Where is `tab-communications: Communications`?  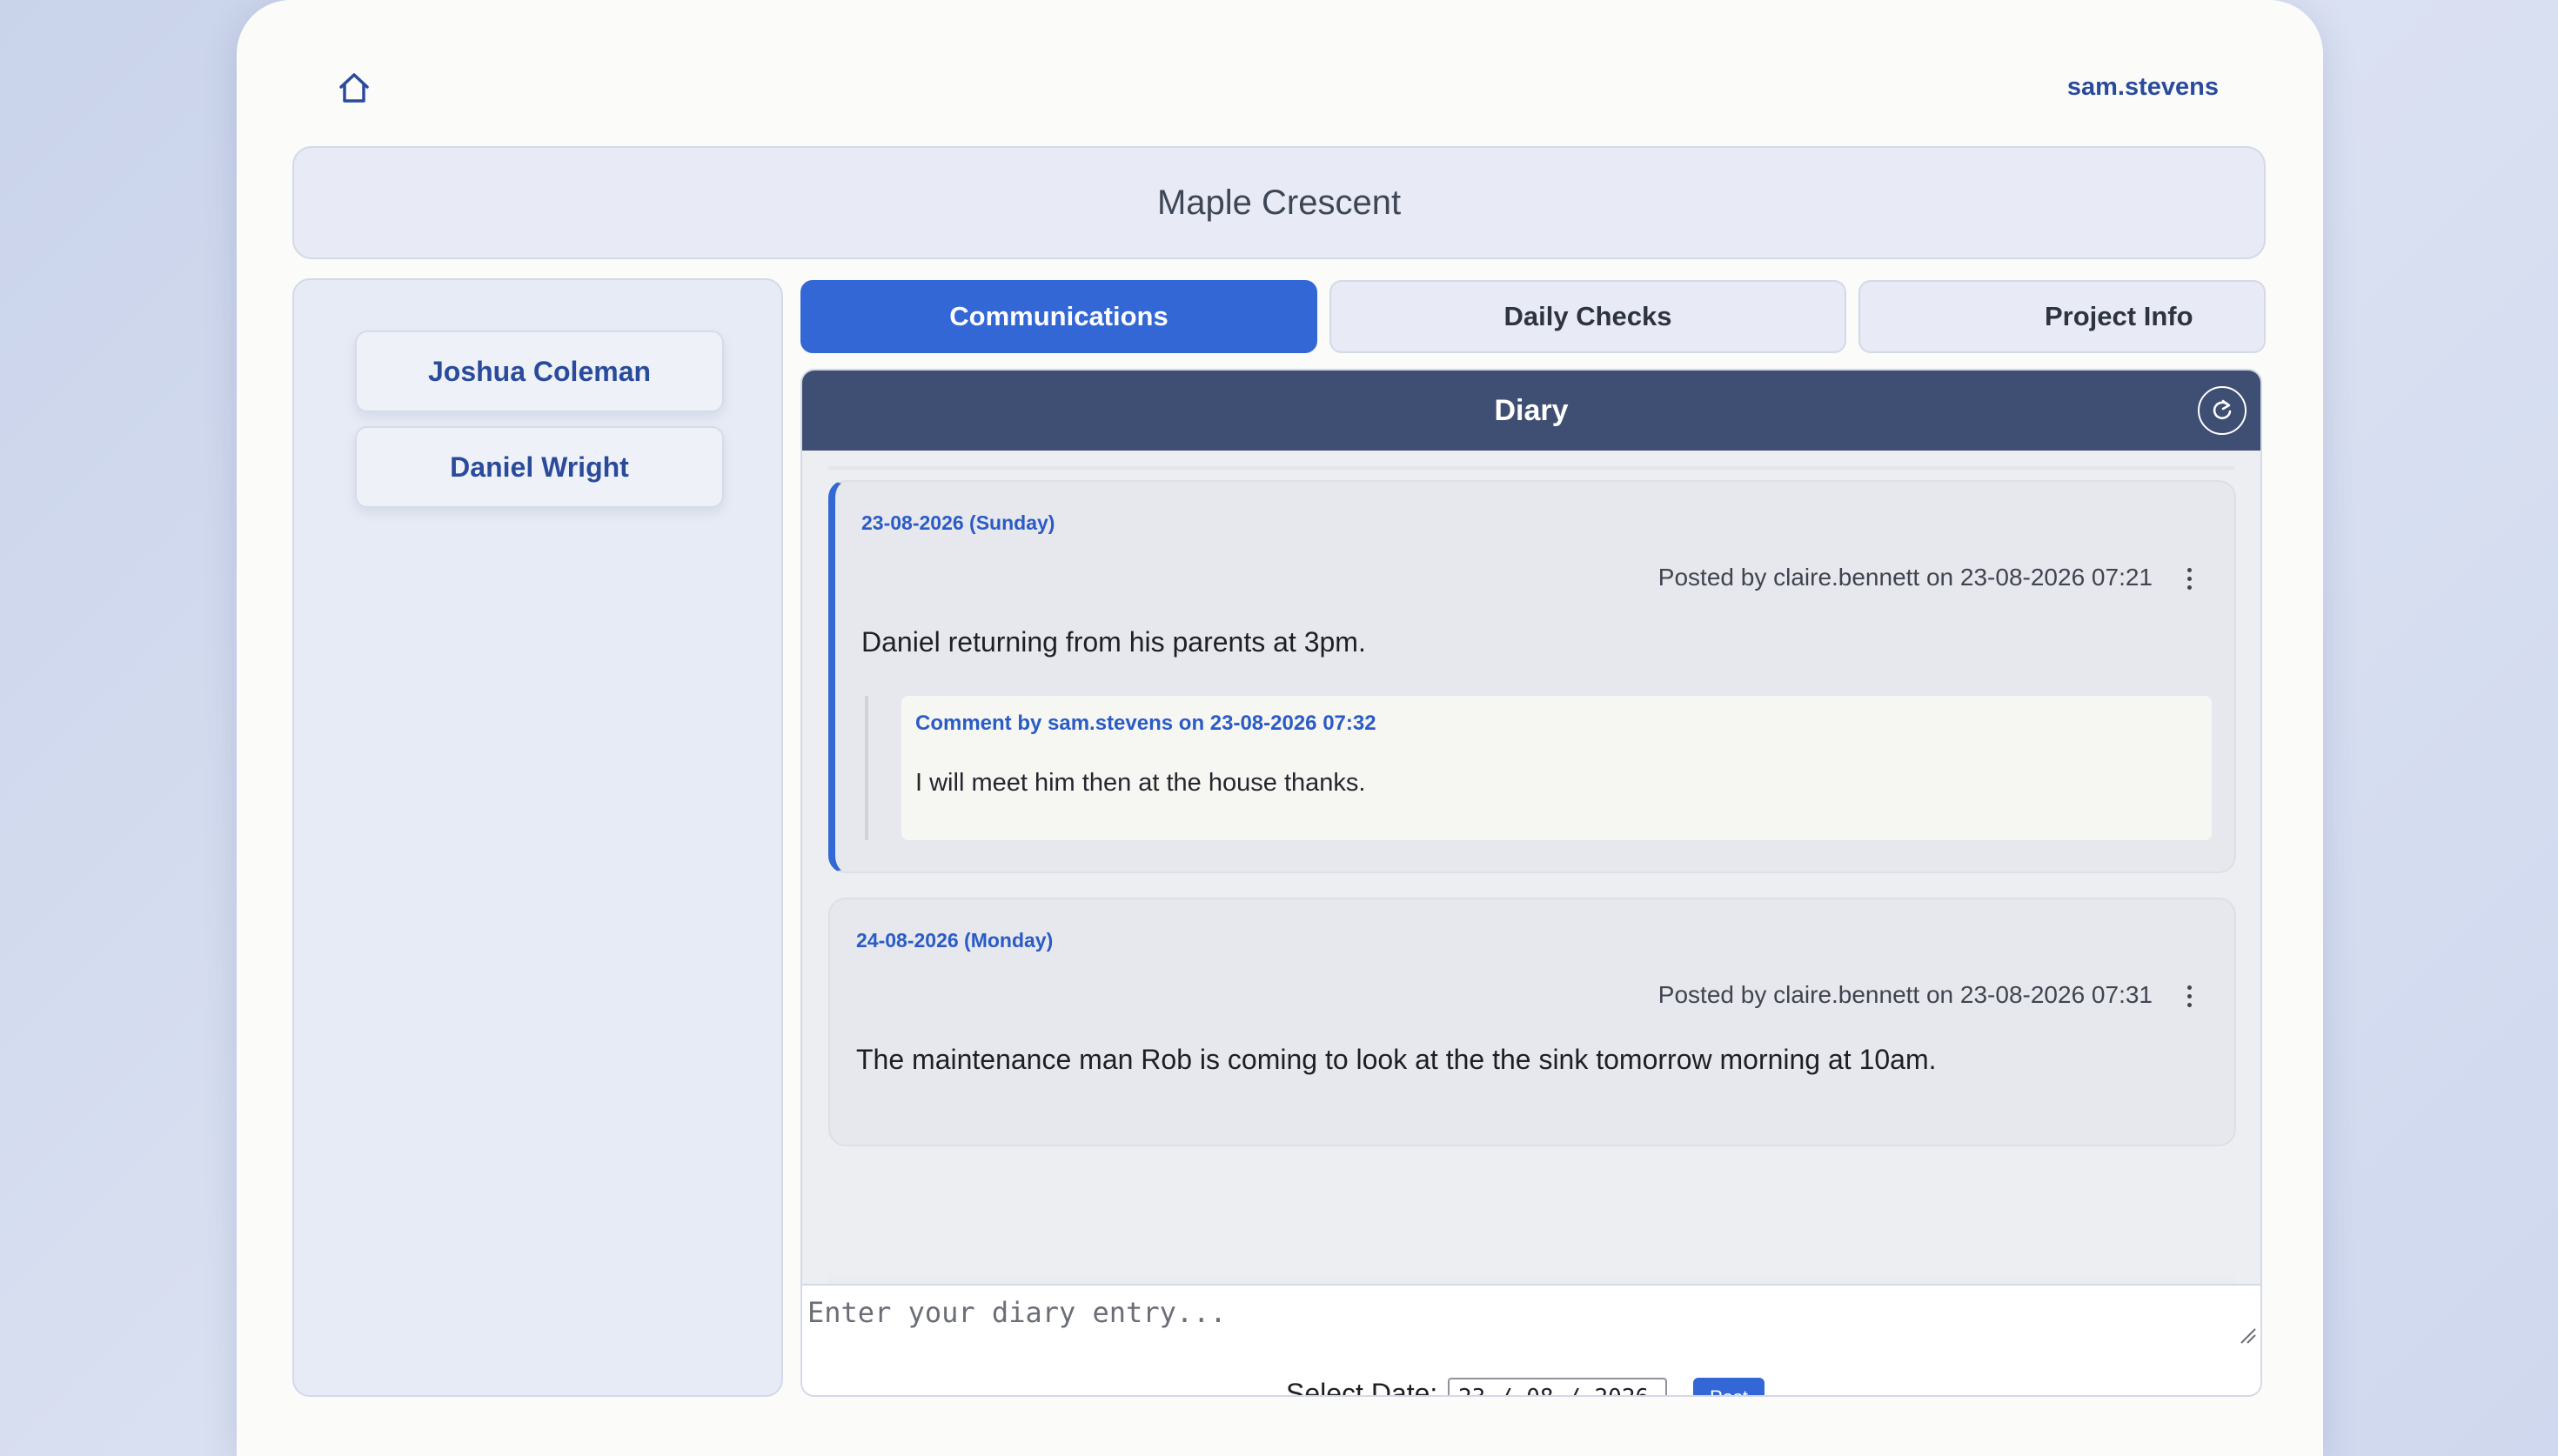
tab-communications: Communications is located at coordinates (1058, 316).